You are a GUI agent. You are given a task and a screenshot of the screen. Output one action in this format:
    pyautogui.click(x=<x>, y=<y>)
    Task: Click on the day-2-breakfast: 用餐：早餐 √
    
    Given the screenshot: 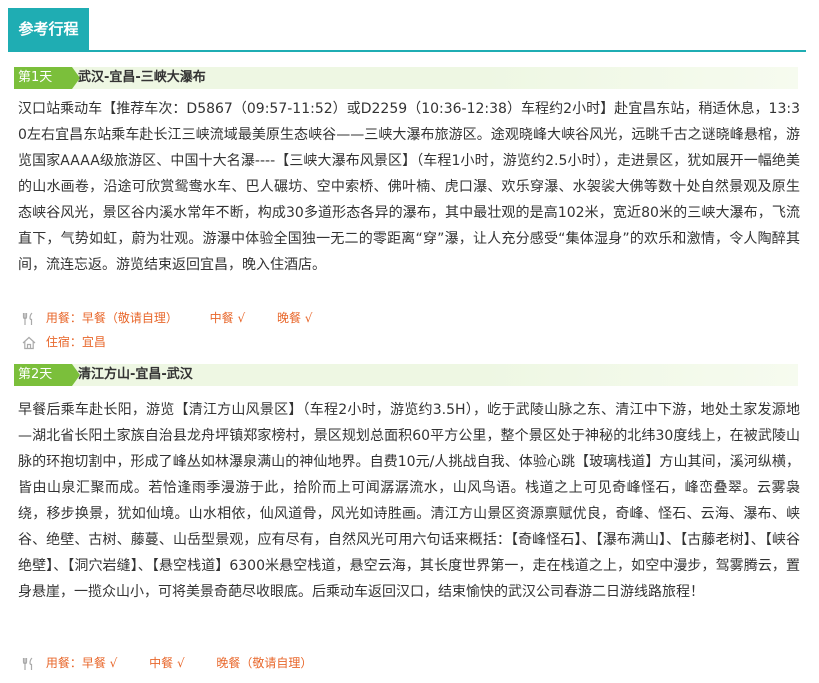 What is the action you would take?
    pyautogui.click(x=81, y=663)
    